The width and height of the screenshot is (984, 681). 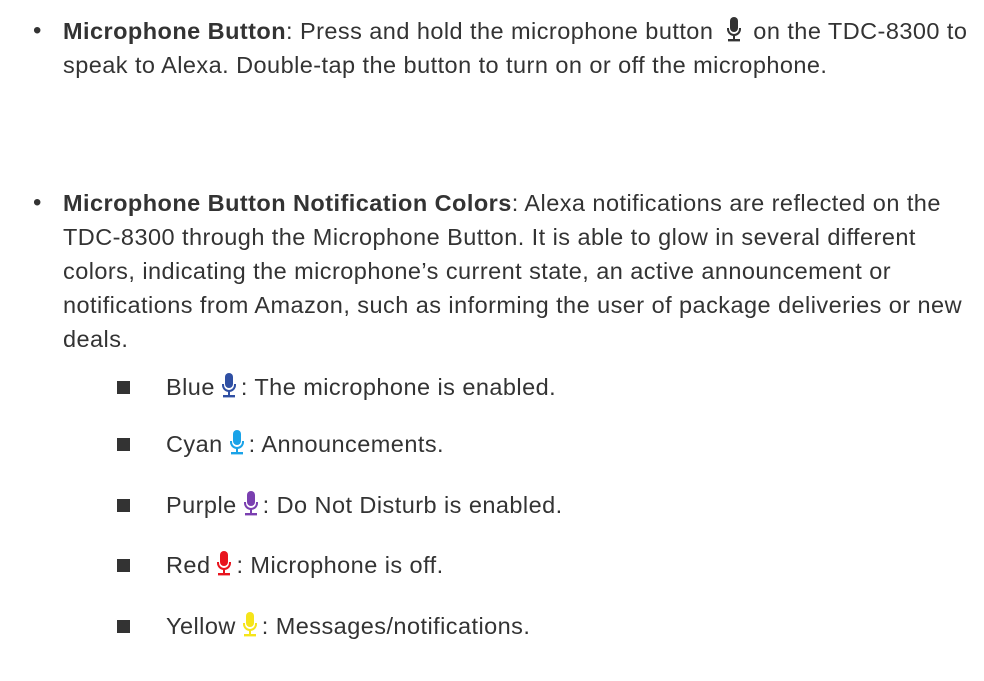 I want to click on color-description: : The microphone is enabled., so click(x=398, y=387).